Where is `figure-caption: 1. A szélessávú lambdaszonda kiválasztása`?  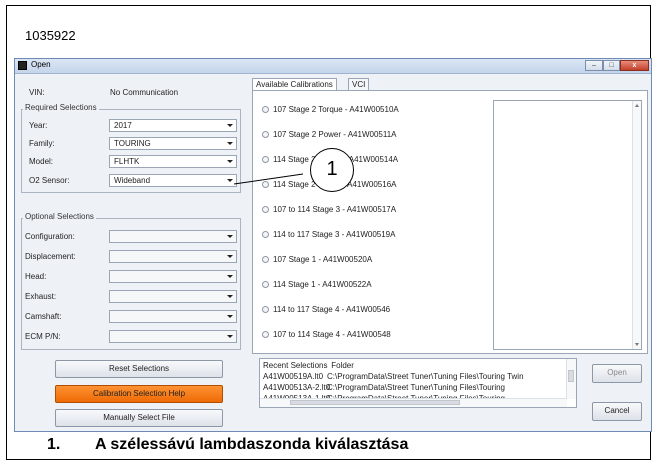 figure-caption: 1. A szélessávú lambdaszonda kiválasztása is located at coordinates (227, 445).